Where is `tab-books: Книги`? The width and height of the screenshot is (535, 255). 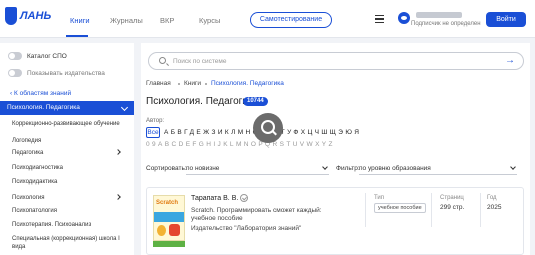 tab-books: Книги is located at coordinates (80, 20).